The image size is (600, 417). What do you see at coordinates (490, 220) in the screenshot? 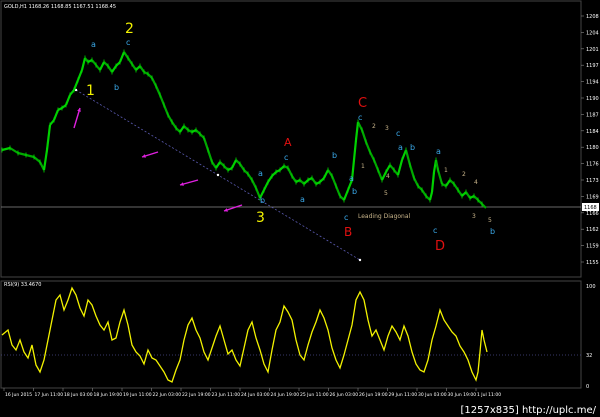
I see `wave-label-m5: 5` at bounding box center [490, 220].